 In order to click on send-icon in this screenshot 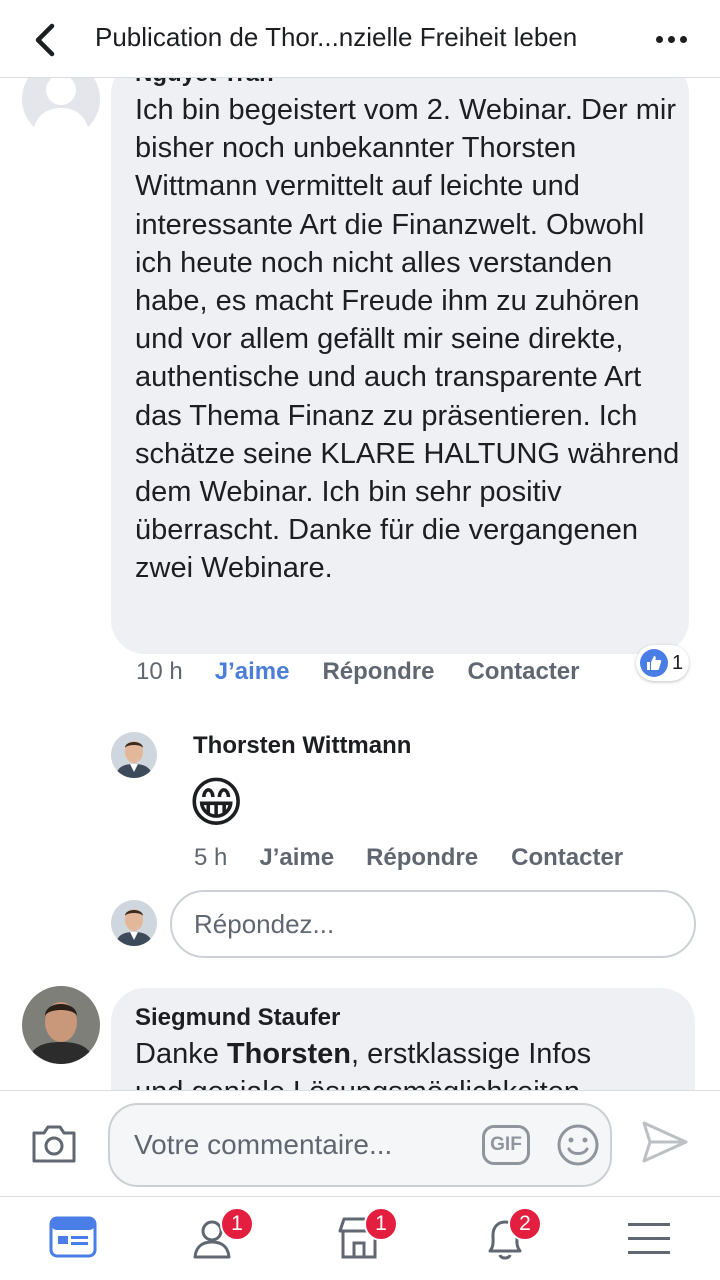, I will do `click(665, 1142)`.